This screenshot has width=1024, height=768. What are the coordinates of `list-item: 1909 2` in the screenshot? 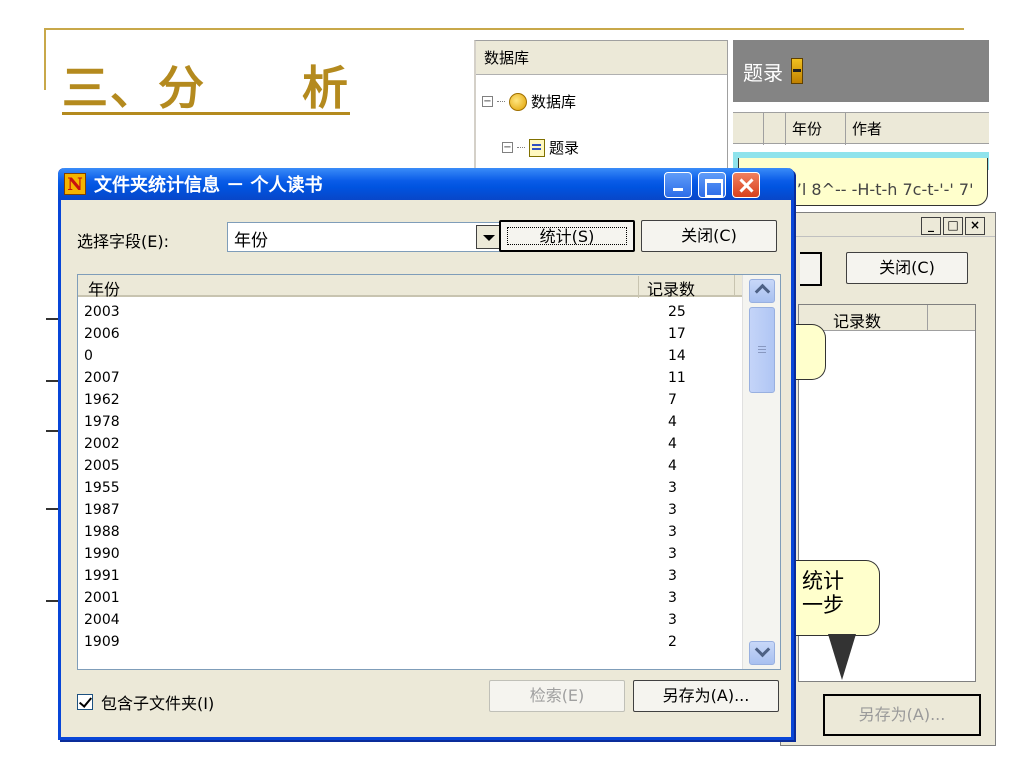 It's located at (410, 642).